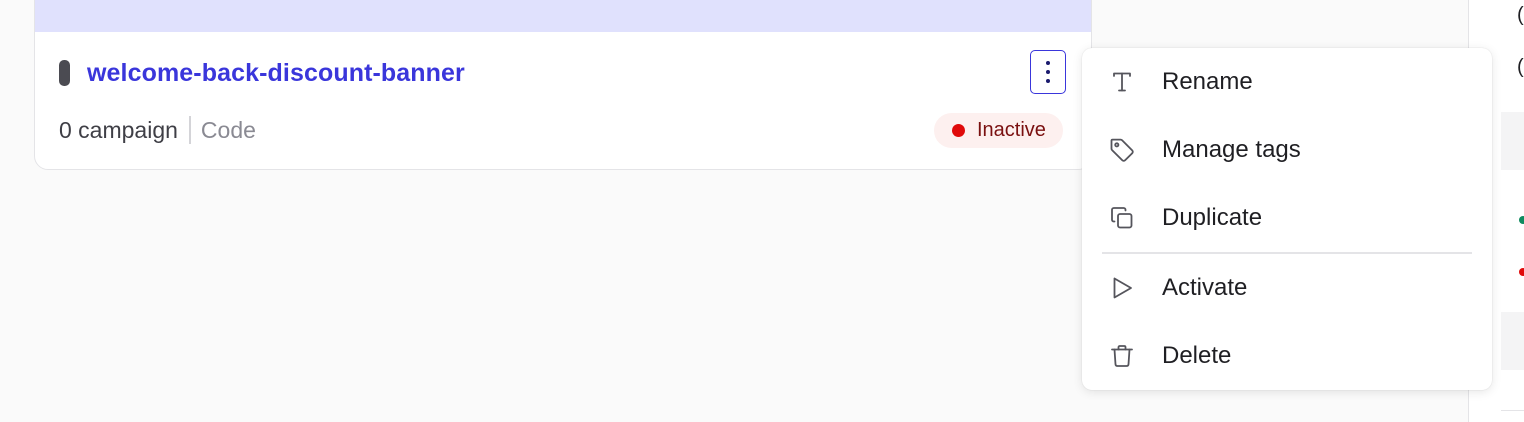 The height and width of the screenshot is (422, 1524). What do you see at coordinates (1287, 253) in the screenshot?
I see `menu-divider` at bounding box center [1287, 253].